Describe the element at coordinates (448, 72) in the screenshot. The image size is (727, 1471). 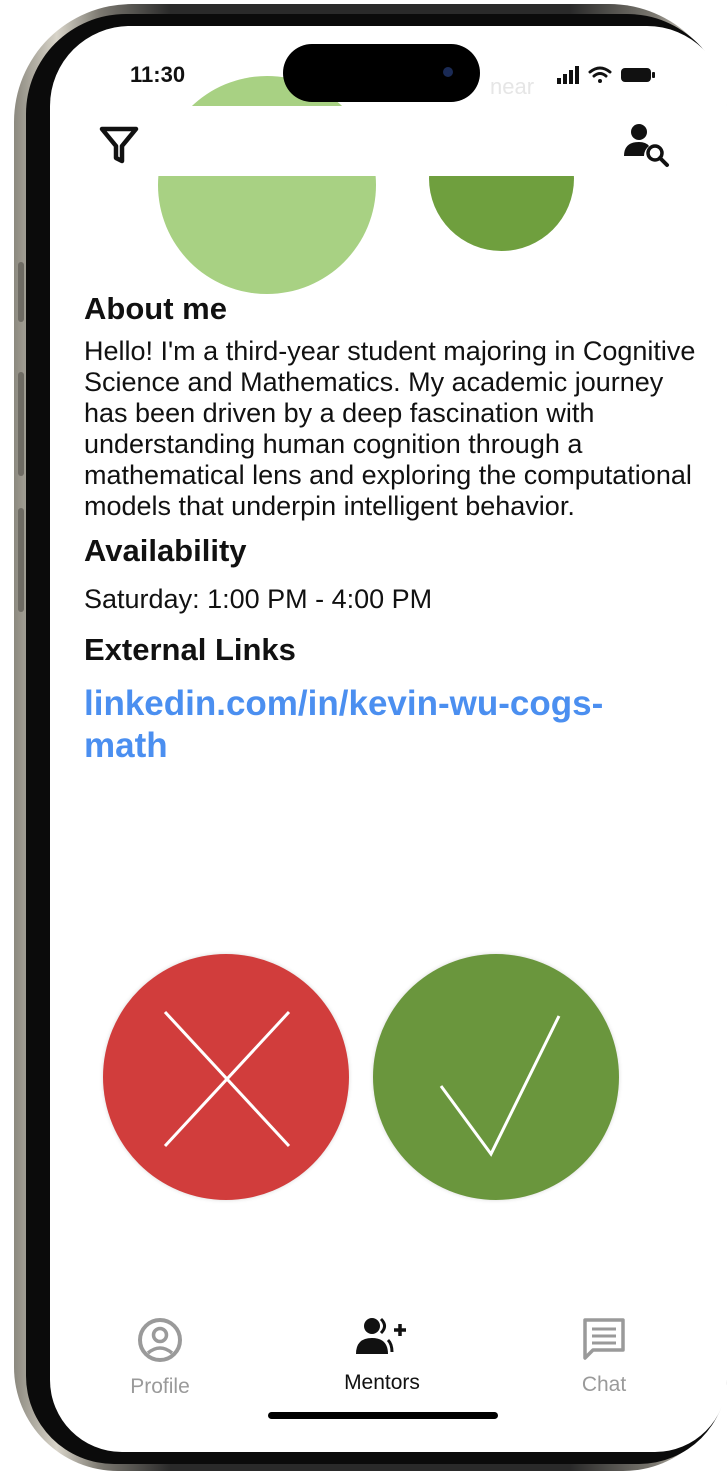
I see `camera-dot` at that location.